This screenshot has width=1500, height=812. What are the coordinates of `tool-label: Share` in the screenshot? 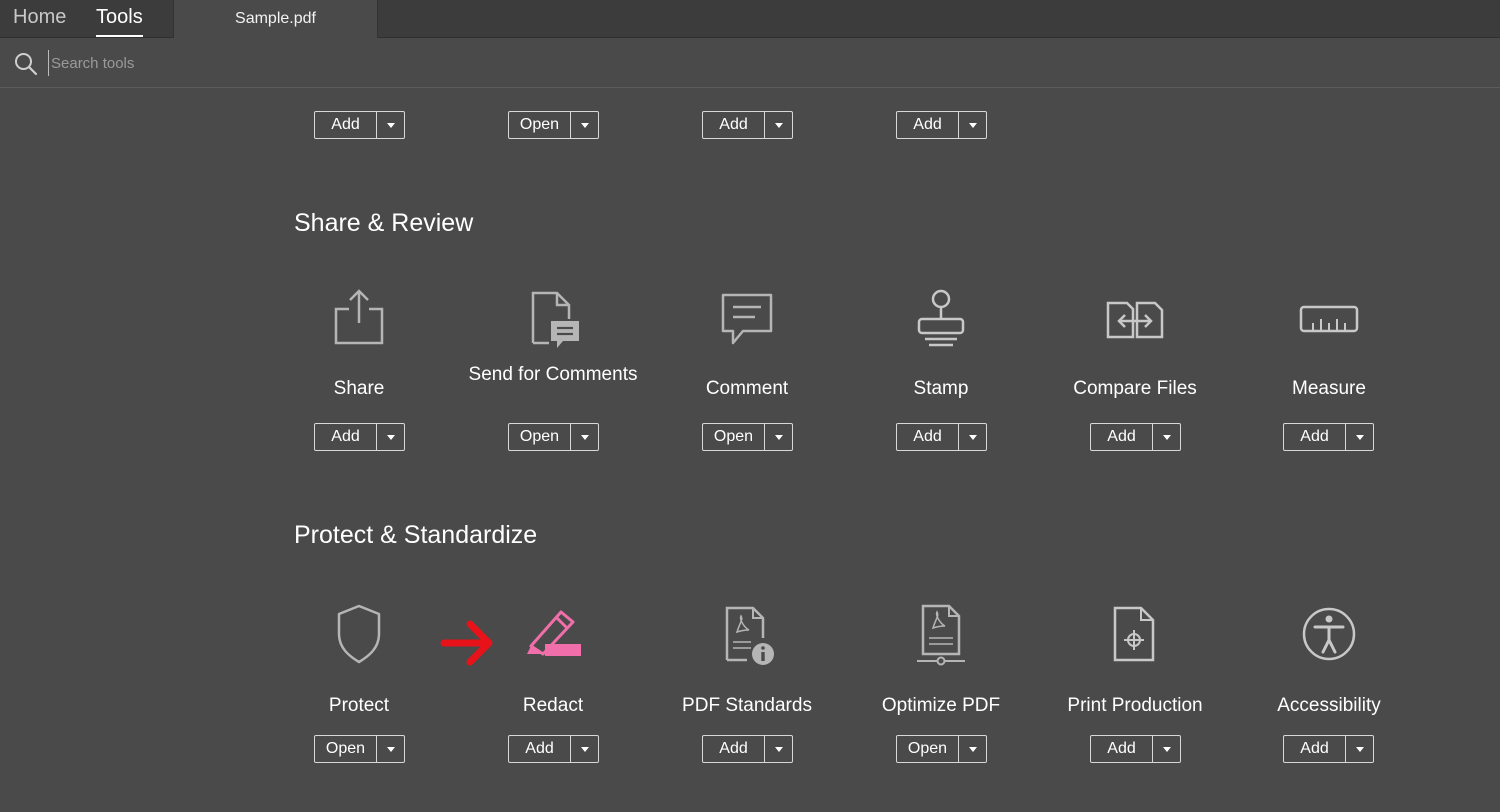 It's located at (359, 388).